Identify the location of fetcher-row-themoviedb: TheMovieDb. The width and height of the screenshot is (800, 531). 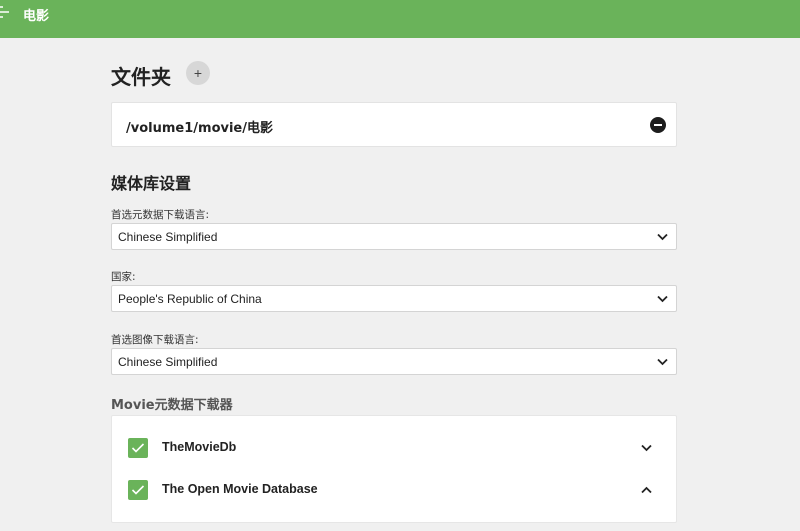
(395, 448).